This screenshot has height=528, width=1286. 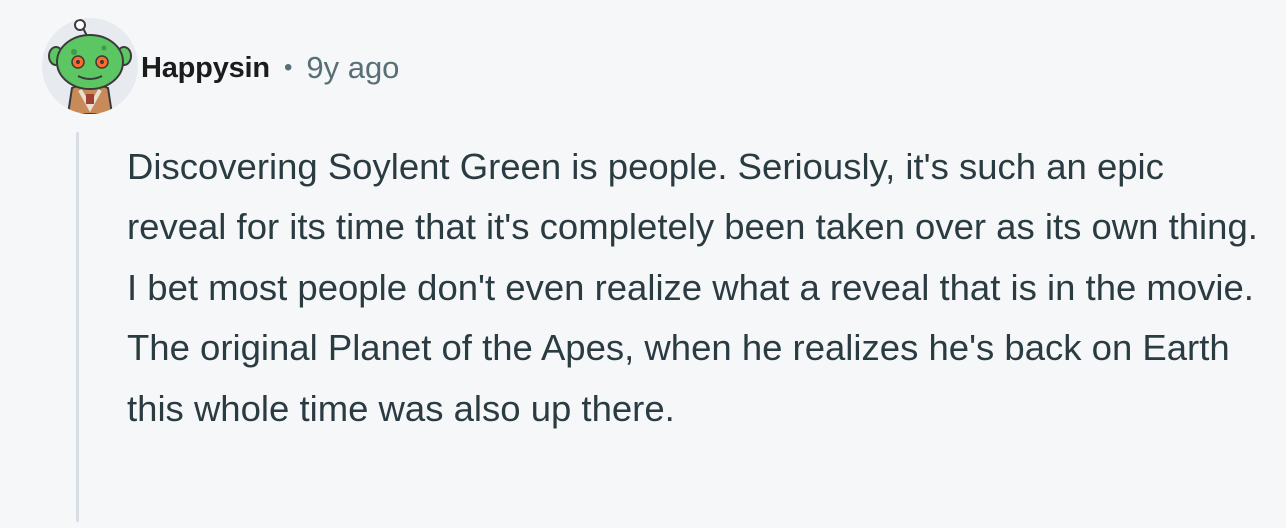 I want to click on snoo-avatar-icon, so click(x=90, y=66).